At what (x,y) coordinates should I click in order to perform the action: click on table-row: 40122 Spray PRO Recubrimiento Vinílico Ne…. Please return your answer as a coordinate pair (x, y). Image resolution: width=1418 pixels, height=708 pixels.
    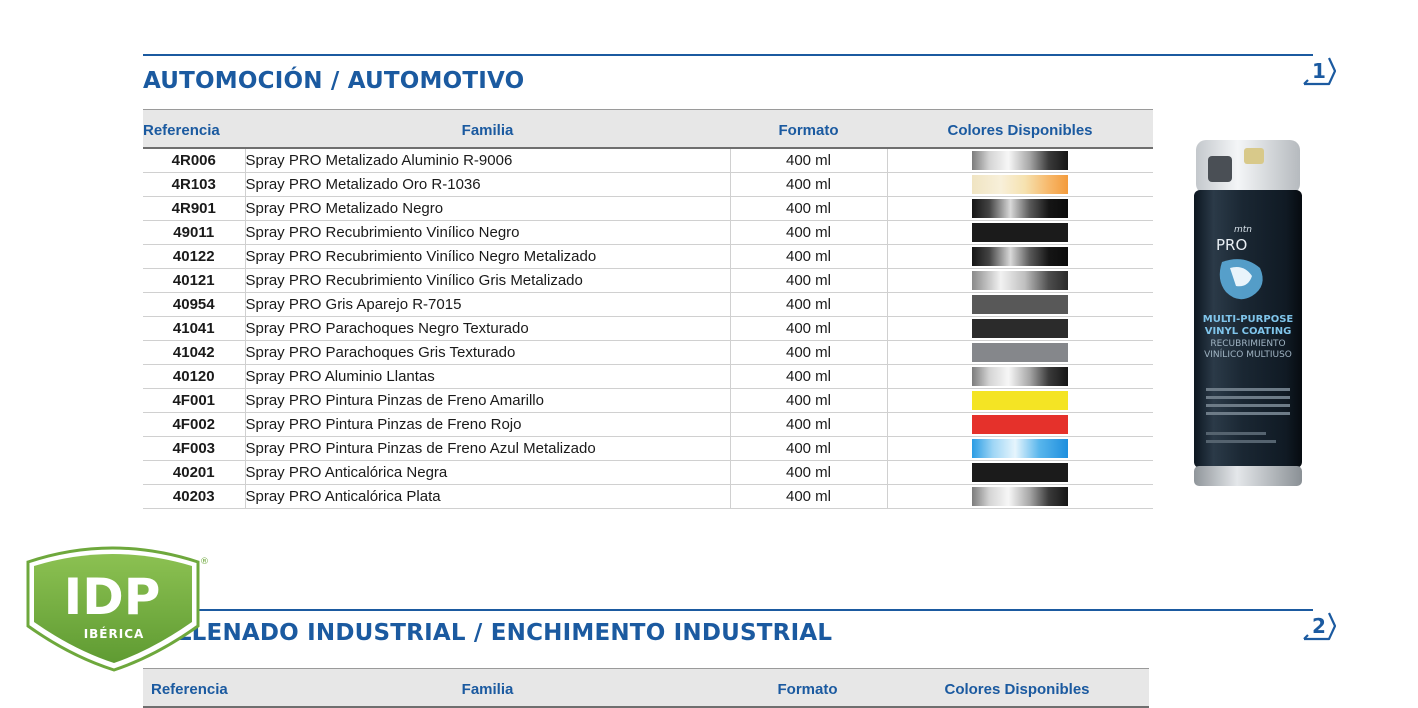
    Looking at the image, I should click on (648, 256).